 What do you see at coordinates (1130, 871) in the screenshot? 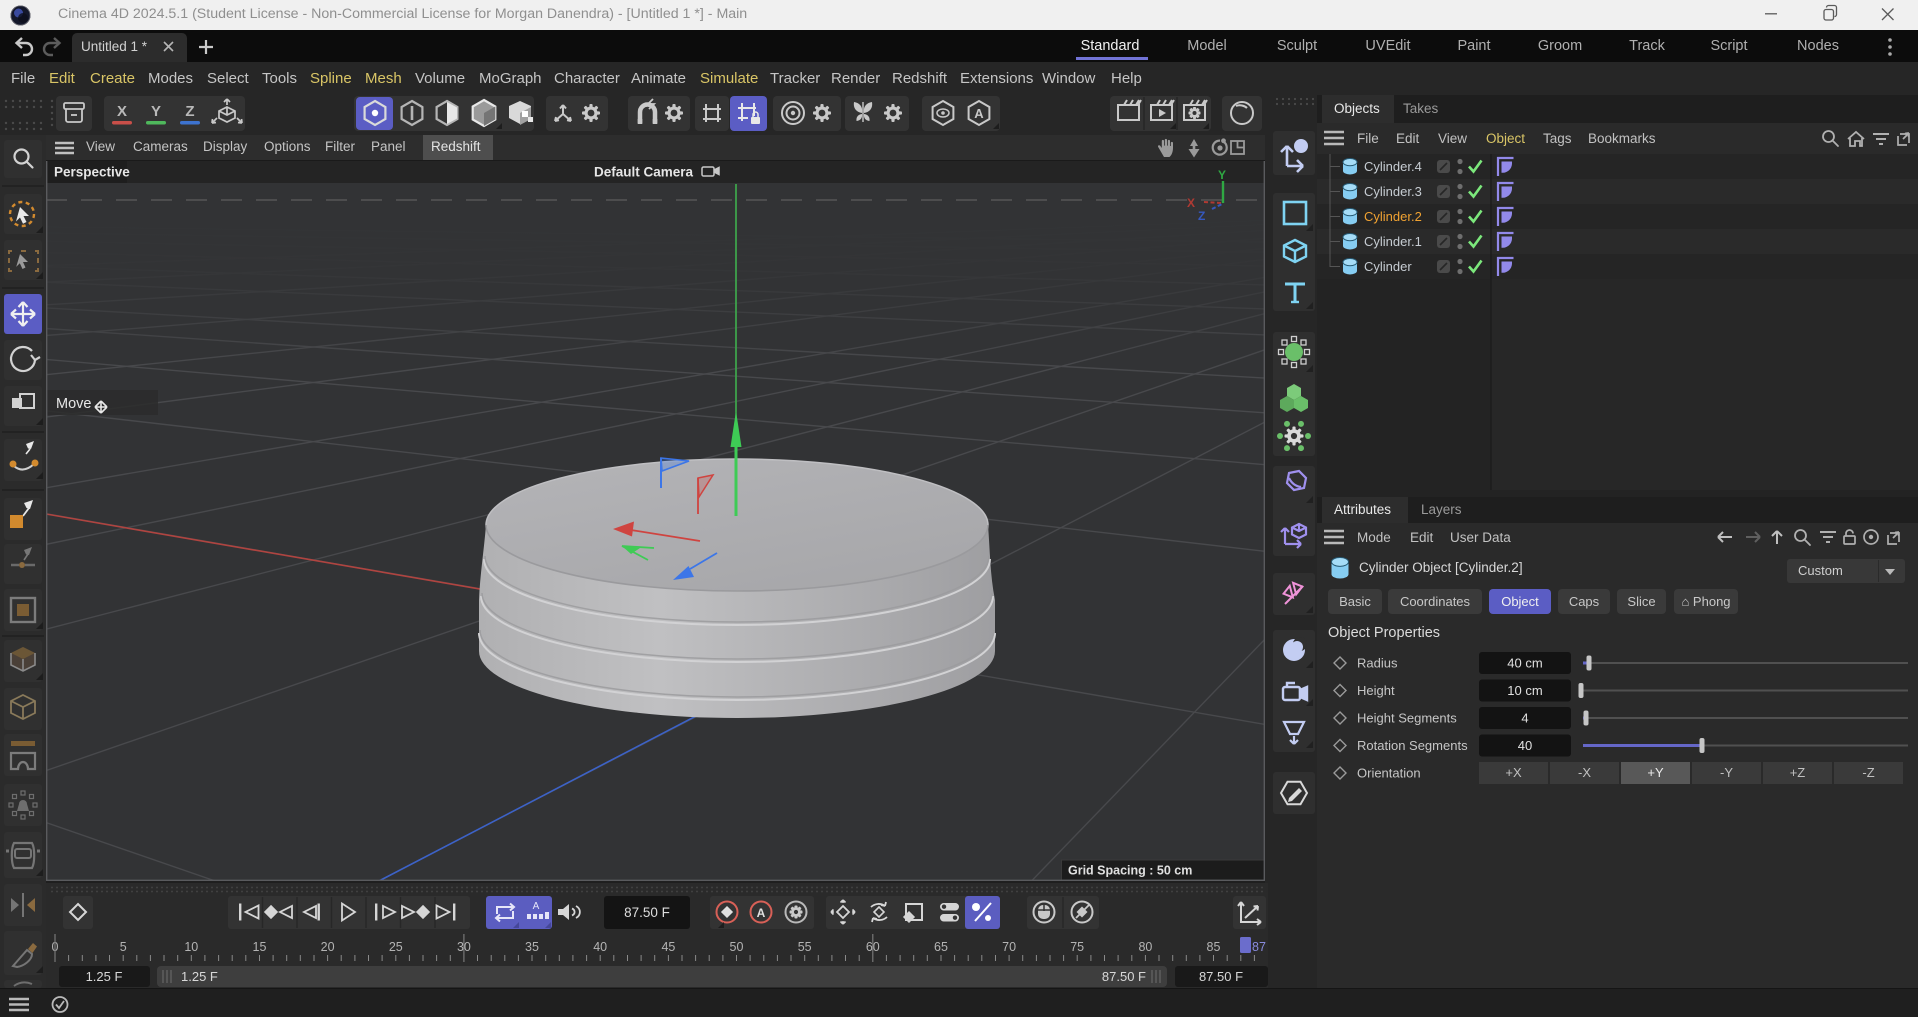
I see `svg-text: Grid Spacing : 50 cm` at bounding box center [1130, 871].